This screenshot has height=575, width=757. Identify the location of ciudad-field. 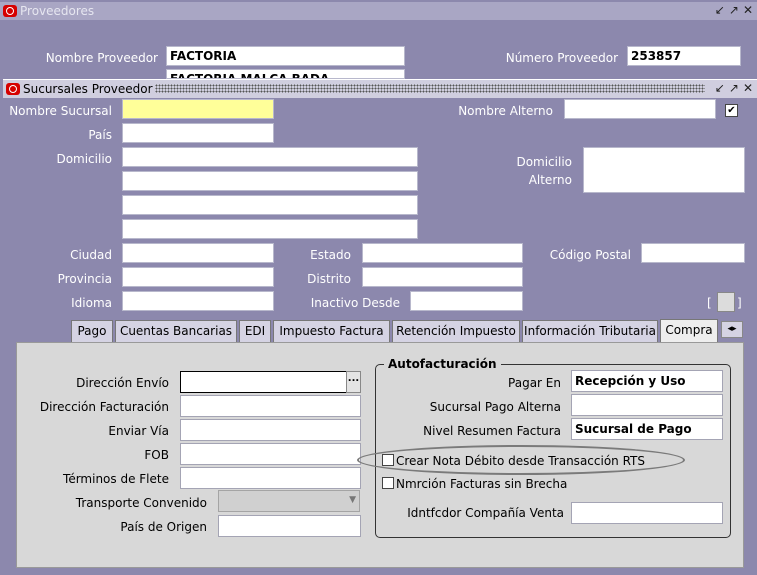
(198, 253).